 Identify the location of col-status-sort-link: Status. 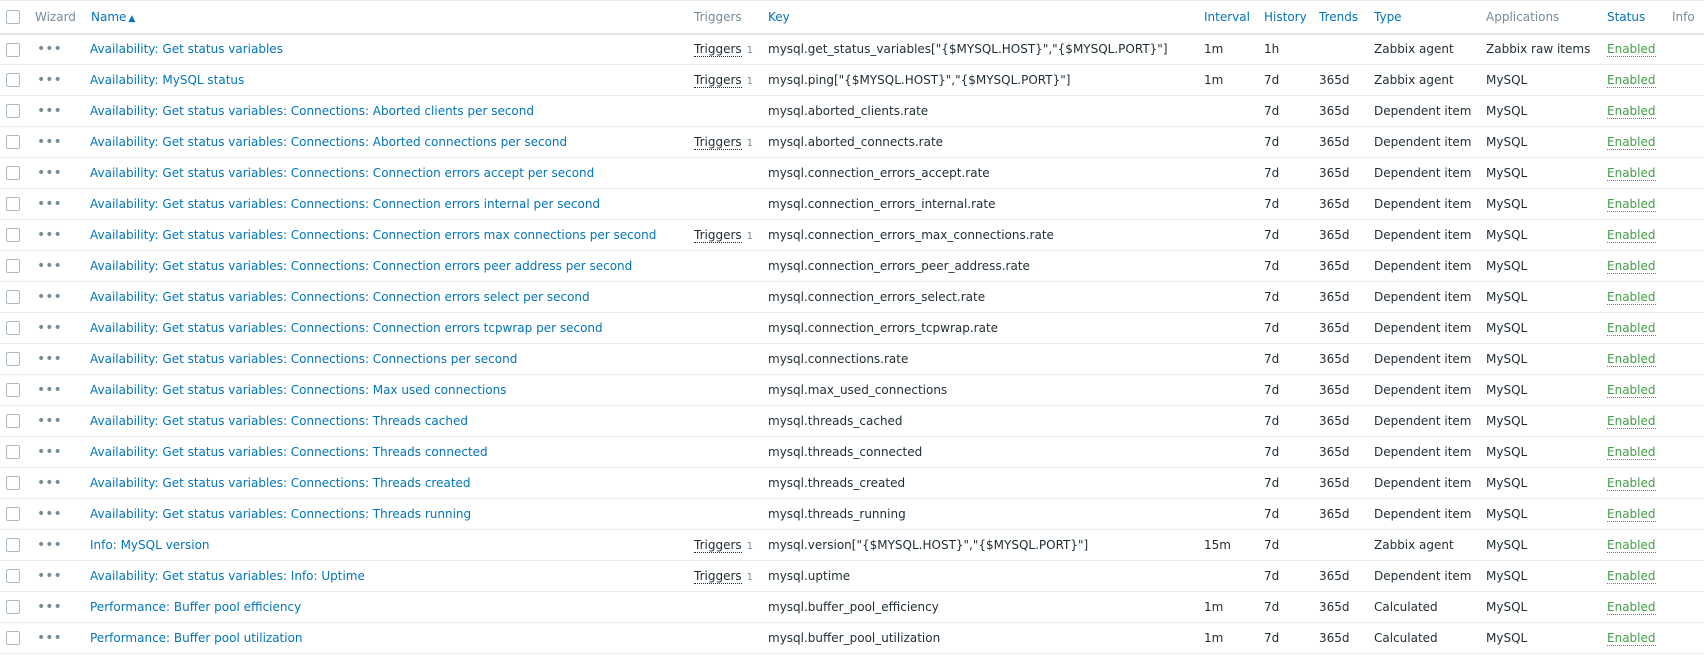
(1626, 17).